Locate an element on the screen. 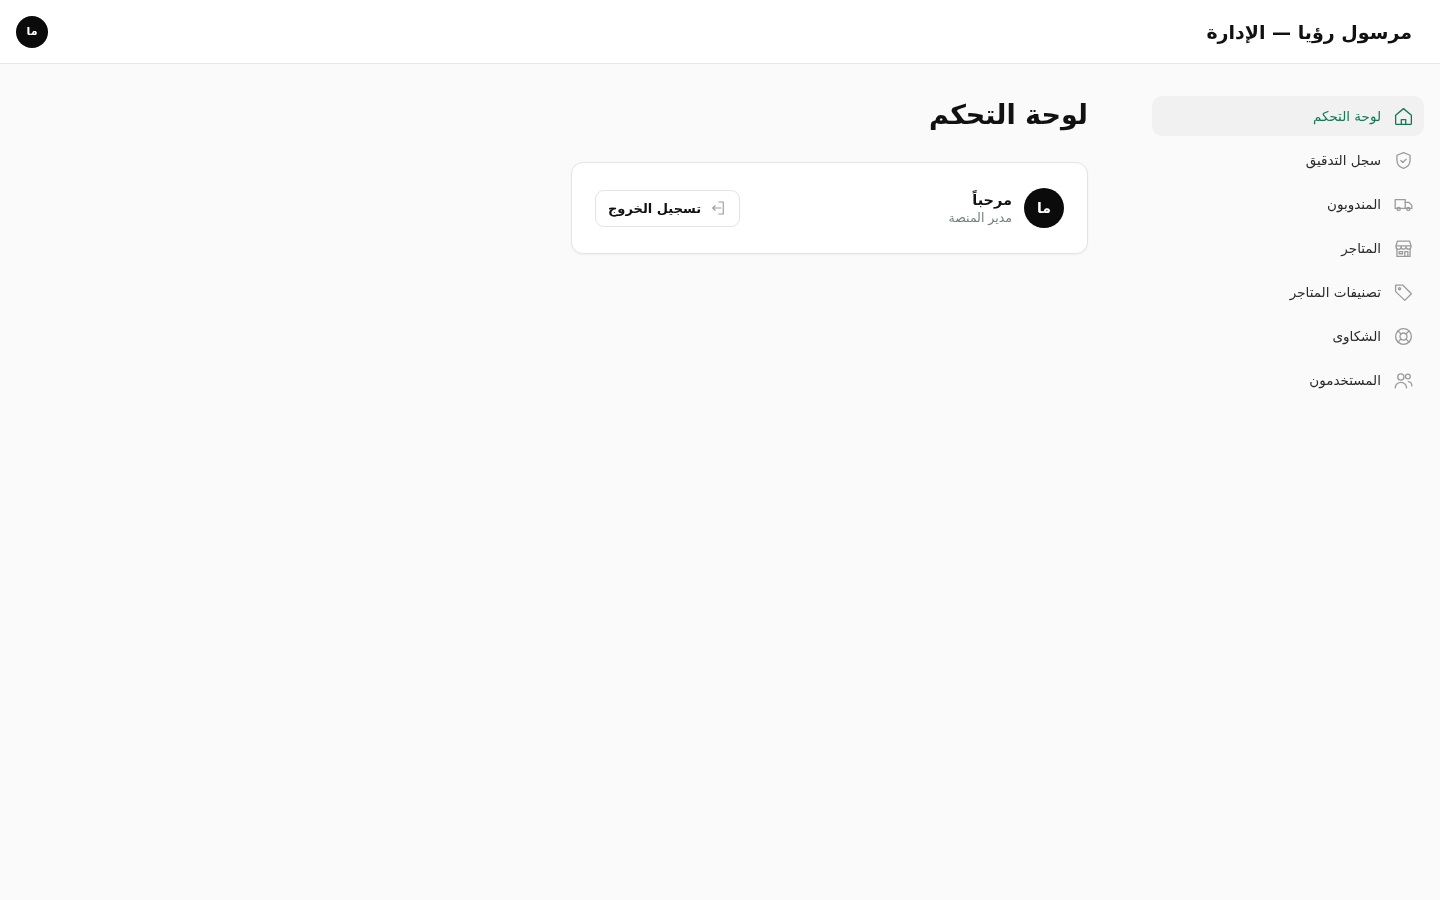 Image resolution: width=1440 pixels, height=900 pixels. sidebar-item: المندوبون is located at coordinates (1288, 204).